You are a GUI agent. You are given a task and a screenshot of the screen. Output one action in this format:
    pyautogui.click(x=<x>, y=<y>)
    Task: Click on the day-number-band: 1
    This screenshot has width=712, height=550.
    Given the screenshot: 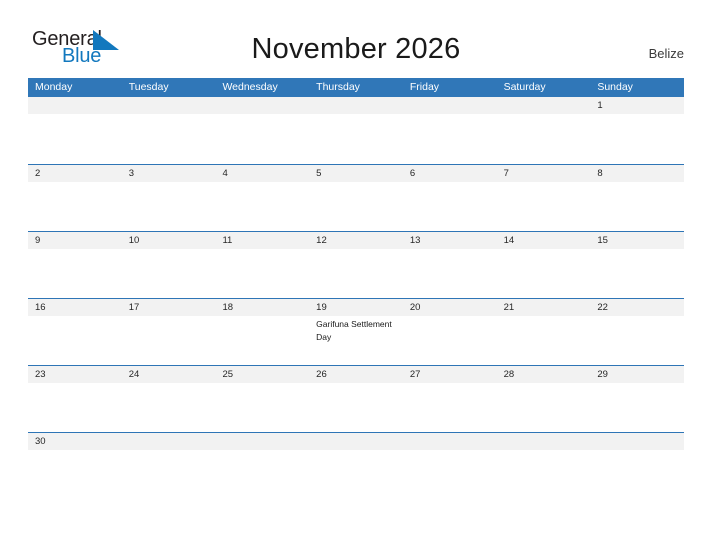 What is the action you would take?
    pyautogui.click(x=356, y=105)
    